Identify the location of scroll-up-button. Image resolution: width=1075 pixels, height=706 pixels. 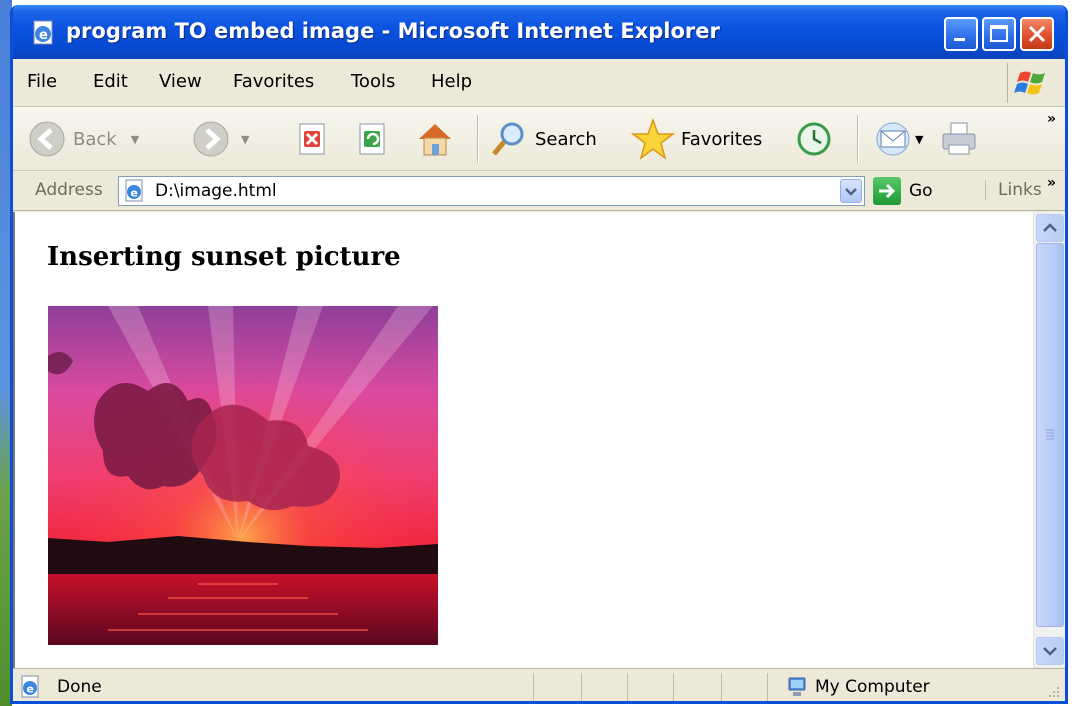
(1050, 228).